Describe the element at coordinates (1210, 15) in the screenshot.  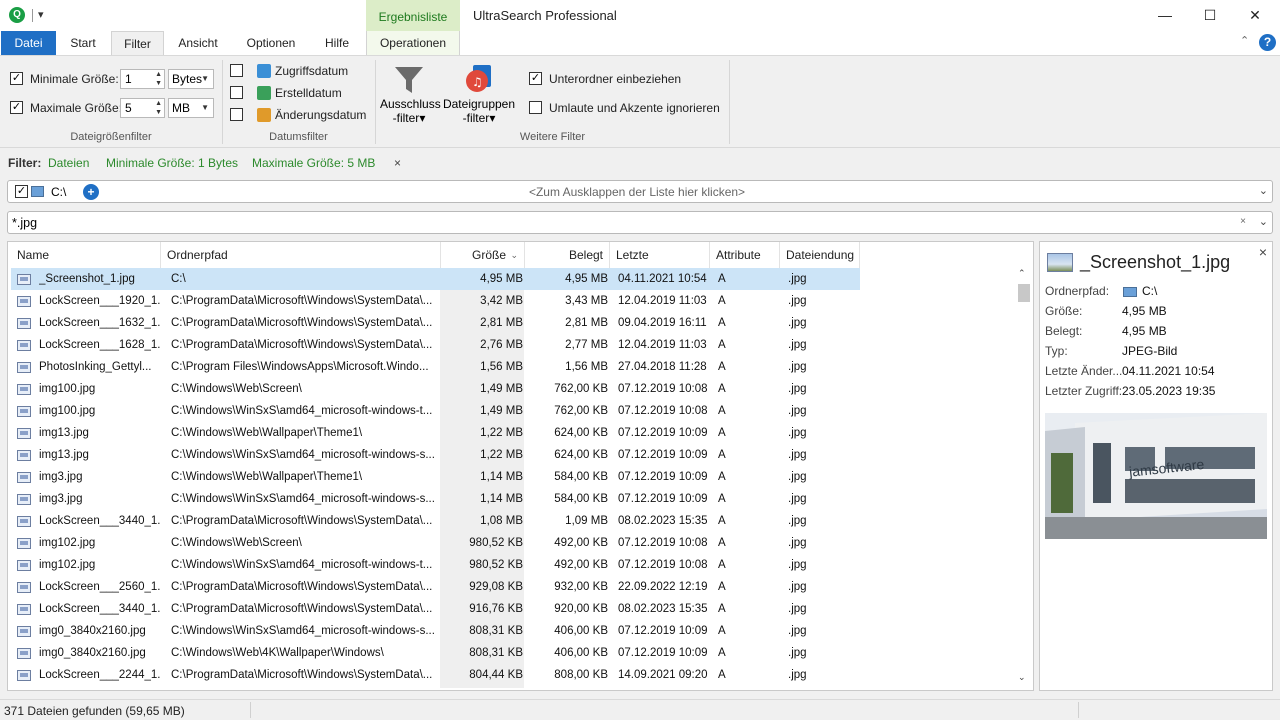
I see `maximize-button: ☐` at that location.